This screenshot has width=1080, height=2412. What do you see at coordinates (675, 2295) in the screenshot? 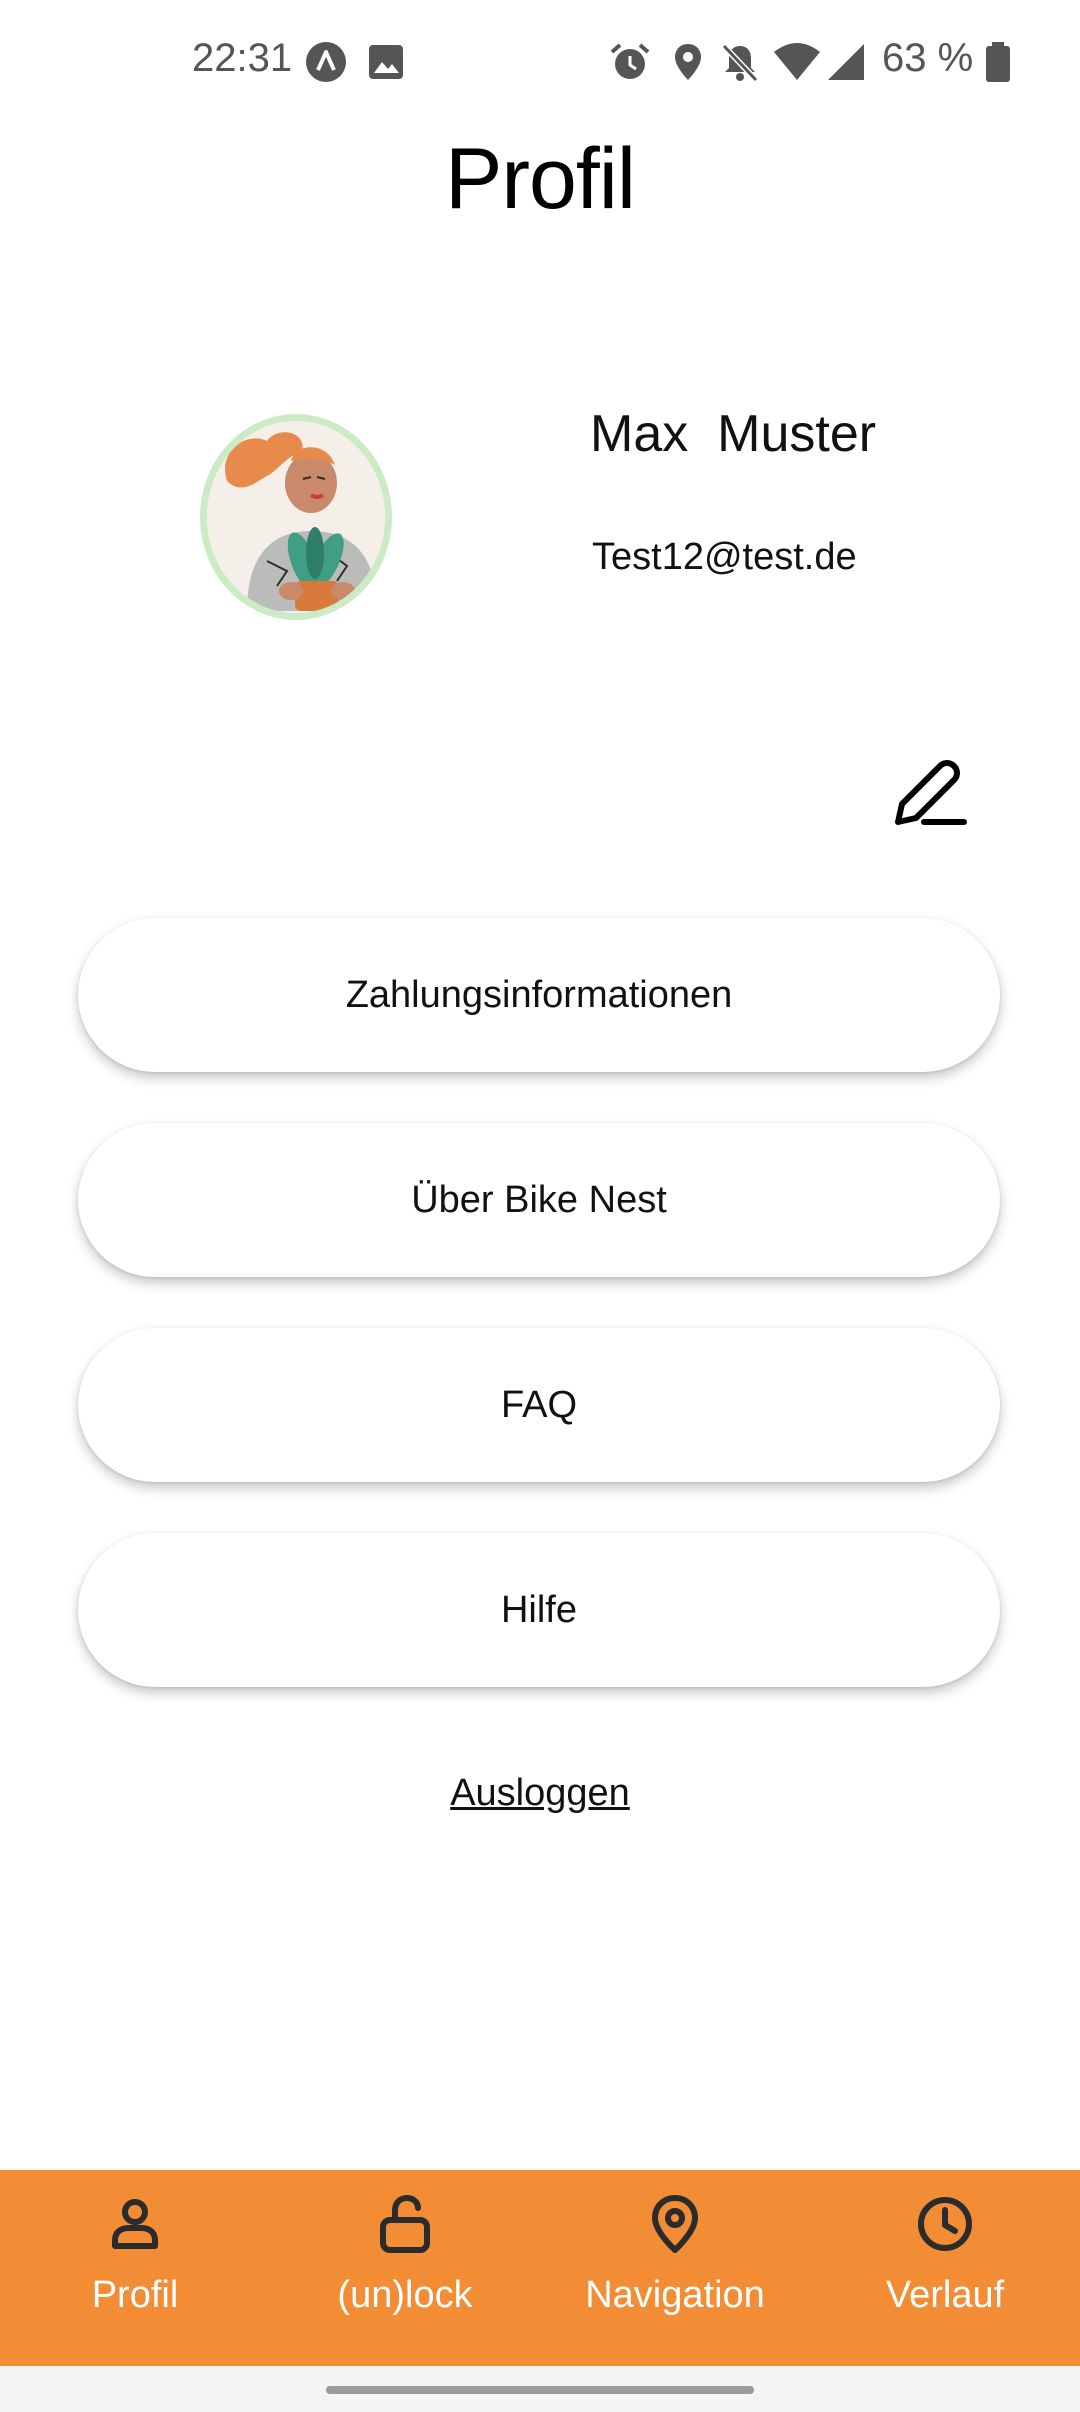
I see `nav-label-navigation: Navigation` at bounding box center [675, 2295].